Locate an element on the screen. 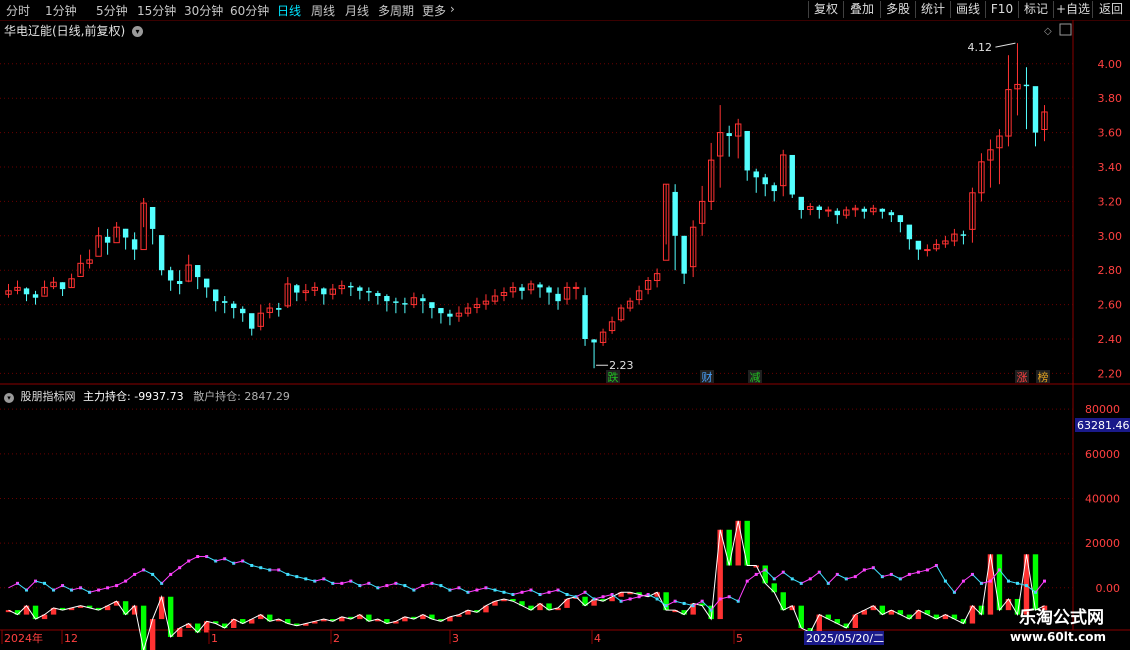 Image resolution: width=1130 pixels, height=650 pixels. indicator-tick-label: 0.00 is located at coordinates (1108, 588).